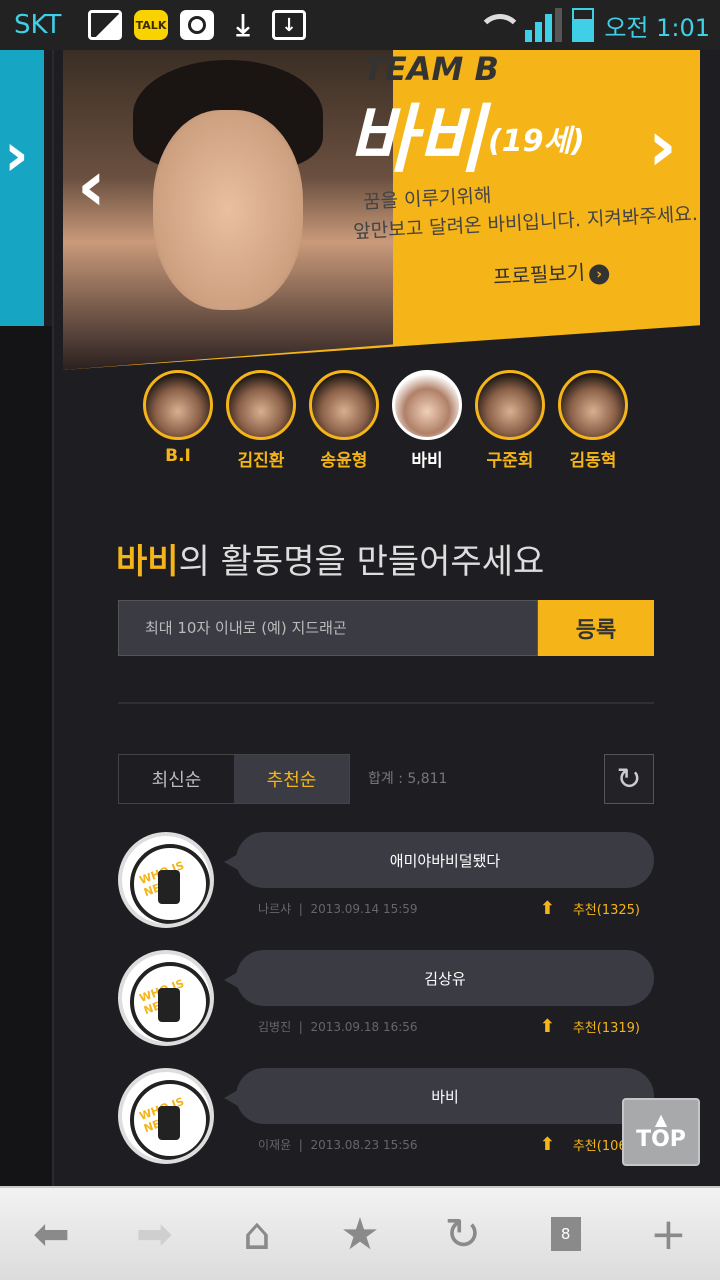 The width and height of the screenshot is (720, 1280). I want to click on tab-latest: 최신순, so click(176, 779).